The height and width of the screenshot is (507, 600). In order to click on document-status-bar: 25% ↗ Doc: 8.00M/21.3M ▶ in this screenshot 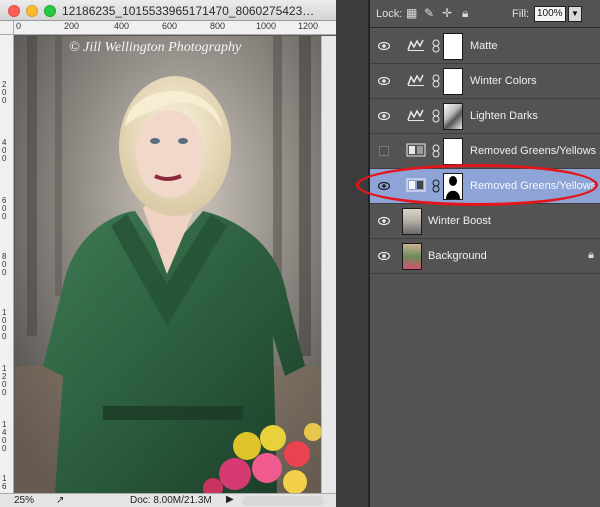, I will do `click(168, 500)`.